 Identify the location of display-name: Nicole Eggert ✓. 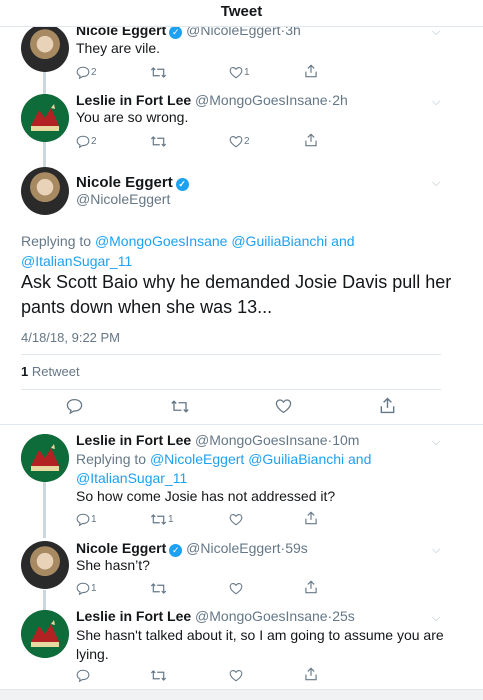
(132, 182).